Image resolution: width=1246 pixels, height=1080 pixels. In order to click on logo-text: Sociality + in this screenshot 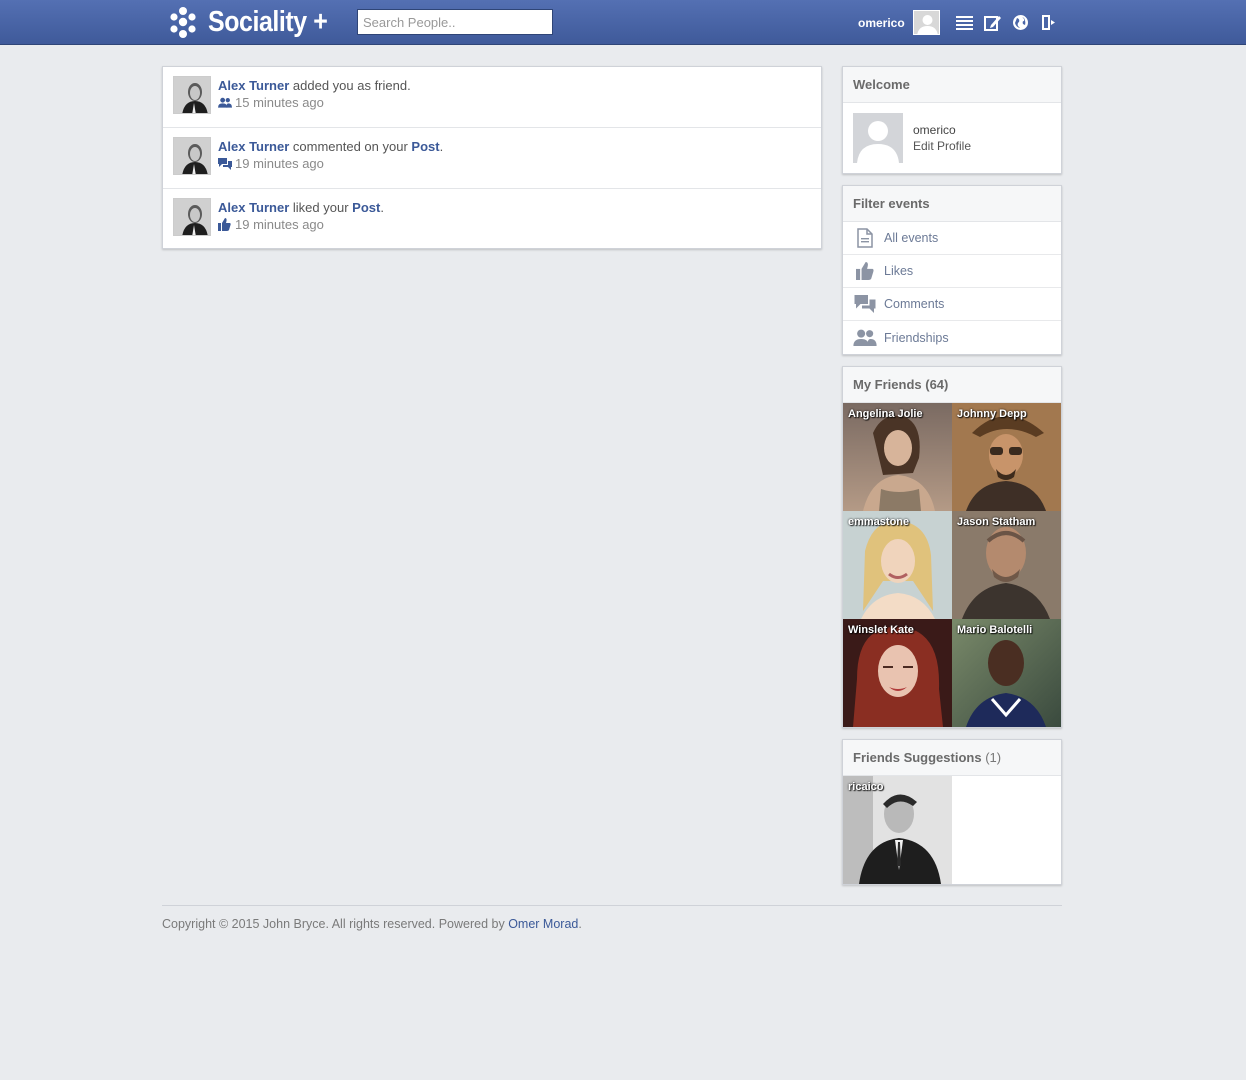, I will do `click(268, 21)`.